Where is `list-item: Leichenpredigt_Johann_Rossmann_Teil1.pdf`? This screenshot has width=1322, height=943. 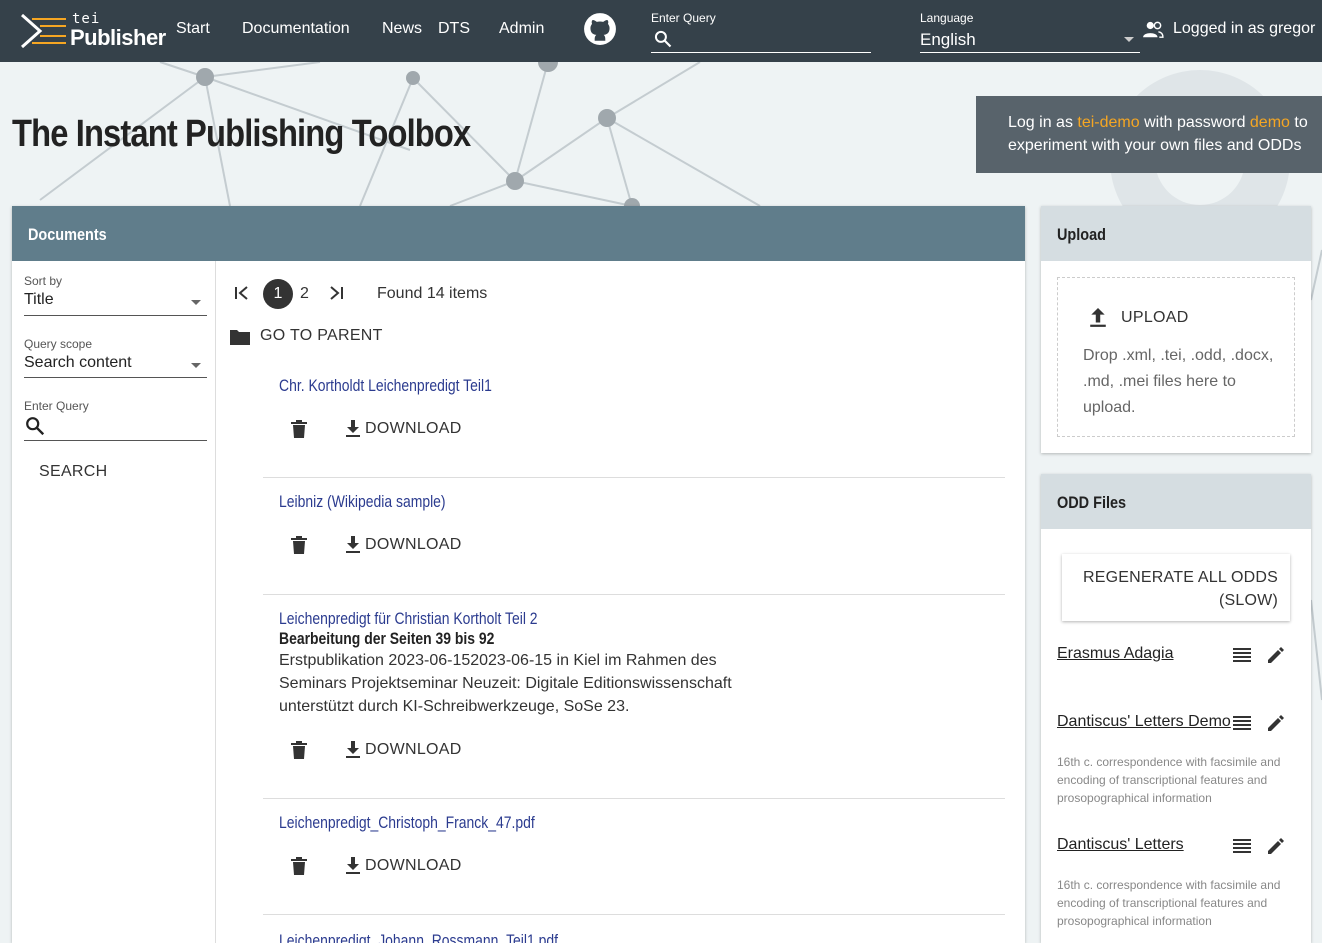 list-item: Leichenpredigt_Johann_Rossmann_Teil1.pdf is located at coordinates (634, 936).